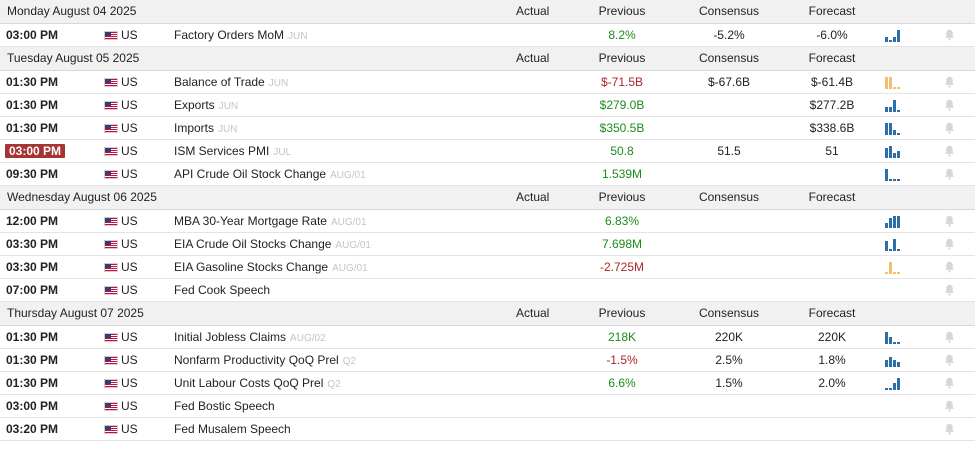 The height and width of the screenshot is (458, 980). Describe the element at coordinates (194, 105) in the screenshot. I see `event-name-link: Exports` at that location.